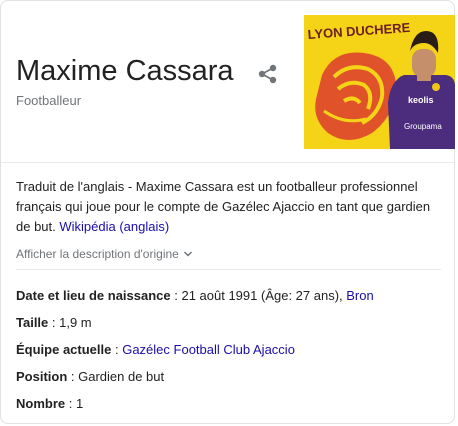  I want to click on fact-value: 1, so click(79, 403).